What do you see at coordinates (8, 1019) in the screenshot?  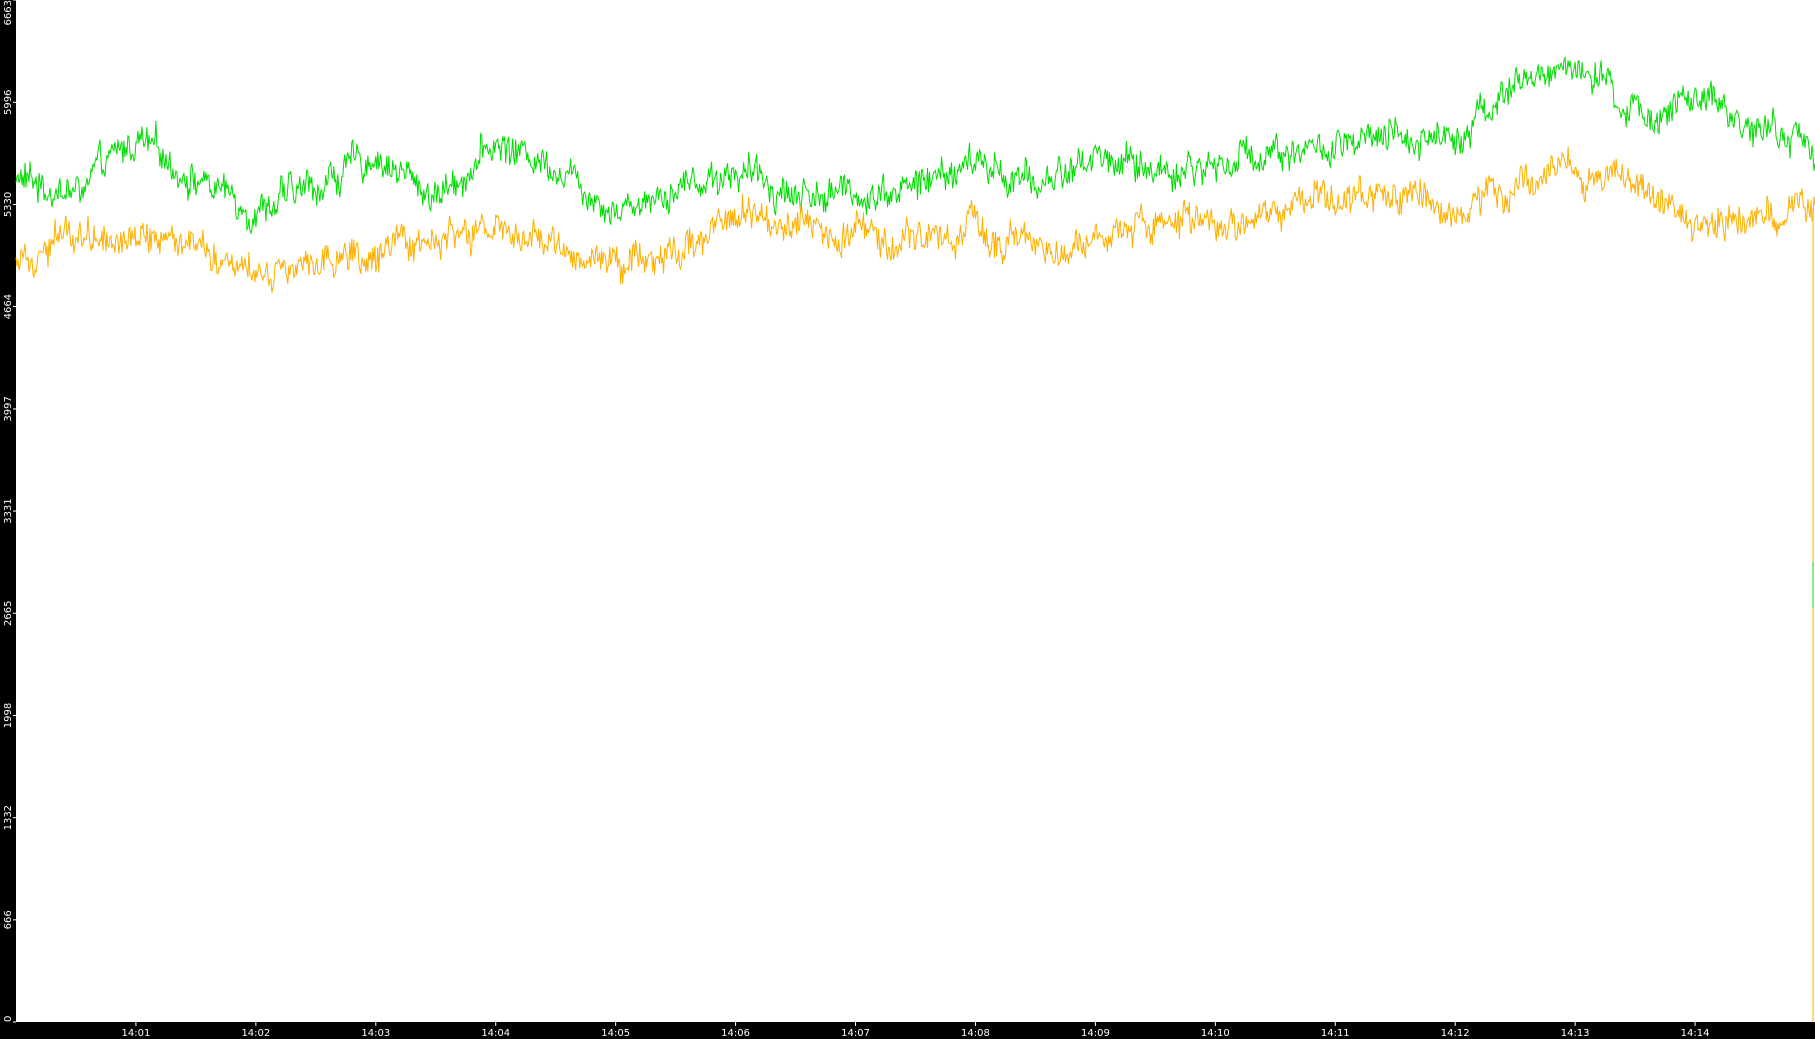 I see `y-tick-label: 0` at bounding box center [8, 1019].